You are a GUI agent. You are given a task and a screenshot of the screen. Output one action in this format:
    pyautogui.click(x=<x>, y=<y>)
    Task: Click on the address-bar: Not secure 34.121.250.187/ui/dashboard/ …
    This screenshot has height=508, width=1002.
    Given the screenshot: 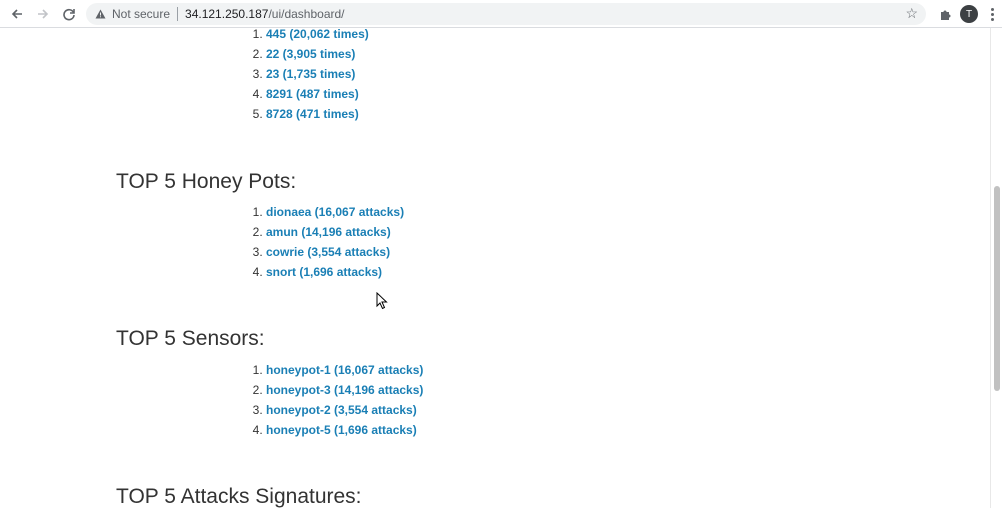 What is the action you would take?
    pyautogui.click(x=506, y=14)
    